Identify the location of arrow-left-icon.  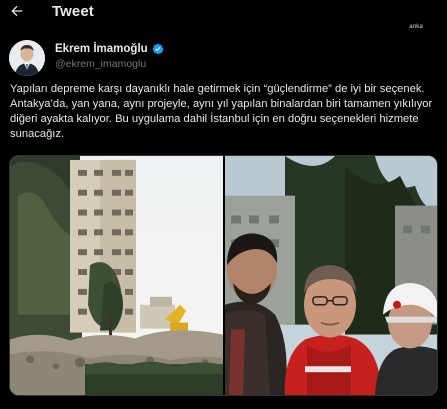
(17, 11).